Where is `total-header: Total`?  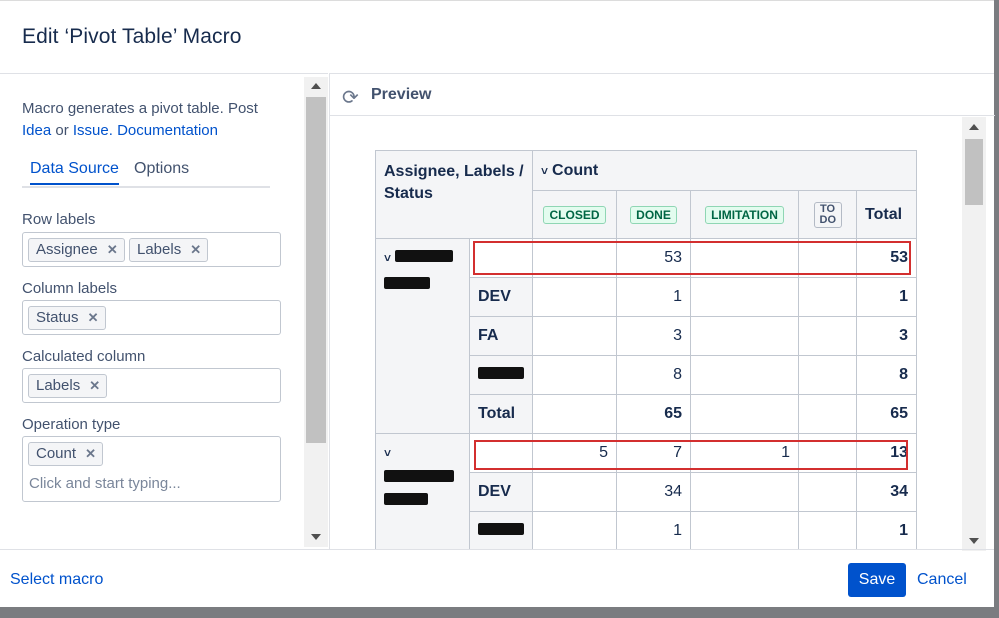
total-header: Total is located at coordinates (886, 214).